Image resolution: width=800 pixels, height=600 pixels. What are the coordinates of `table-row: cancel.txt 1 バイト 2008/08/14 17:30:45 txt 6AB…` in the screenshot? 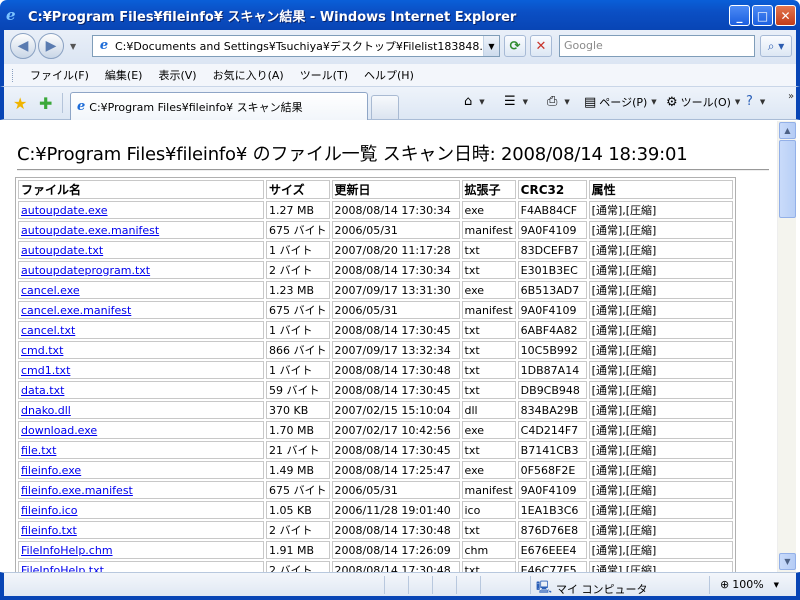 It's located at (375, 330).